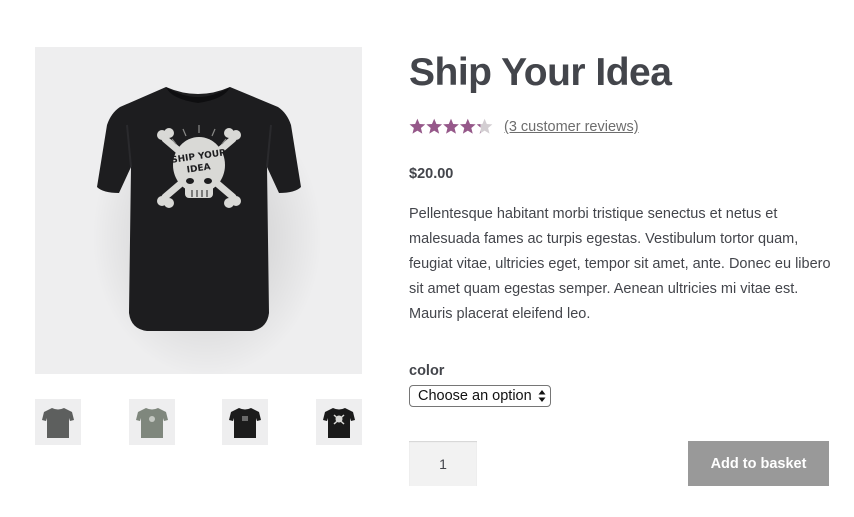  What do you see at coordinates (758, 463) in the screenshot?
I see `add-to-basket-button: Add to basket` at bounding box center [758, 463].